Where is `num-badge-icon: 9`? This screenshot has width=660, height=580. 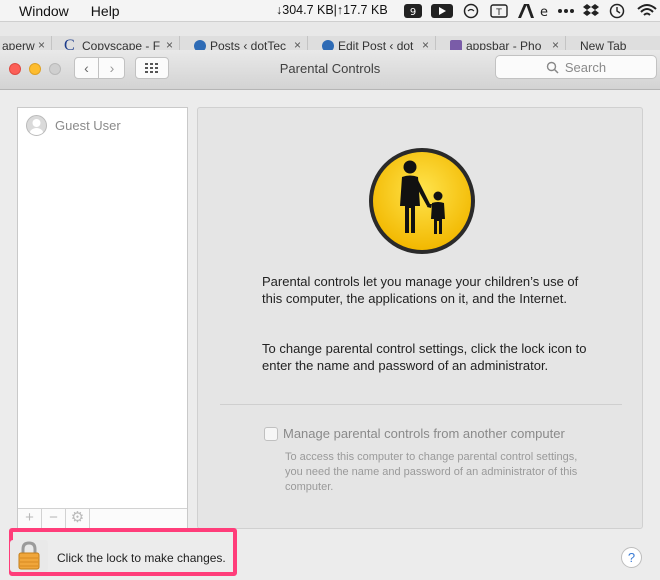
num-badge-icon: 9 is located at coordinates (413, 11).